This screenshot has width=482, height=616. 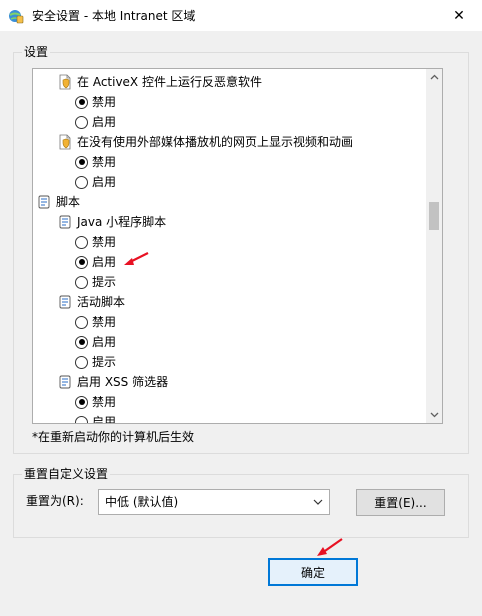 I want to click on close-button: ✕, so click(x=459, y=15).